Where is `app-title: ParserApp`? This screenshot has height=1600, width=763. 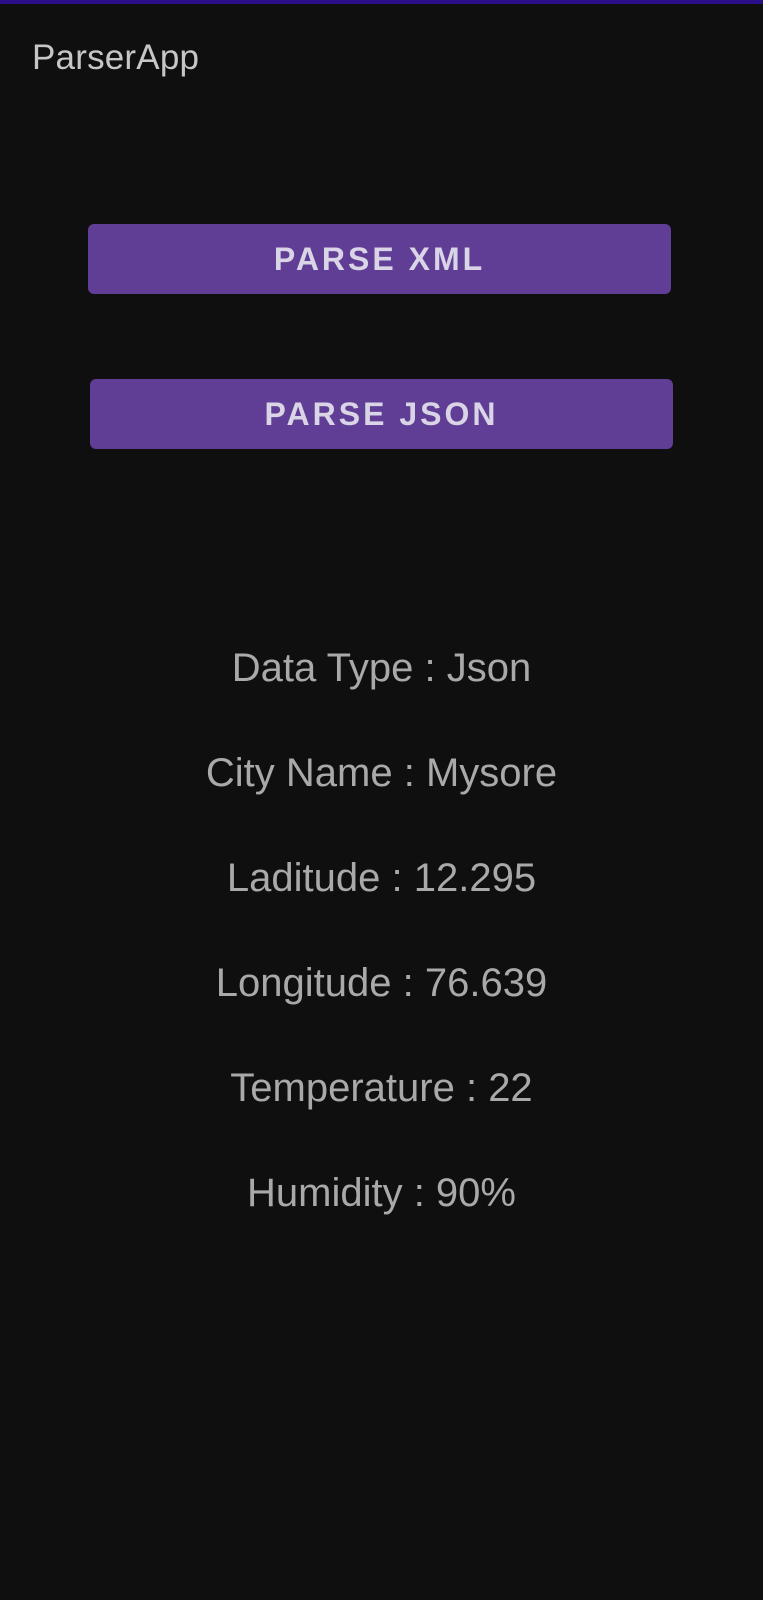 app-title: ParserApp is located at coordinates (116, 57).